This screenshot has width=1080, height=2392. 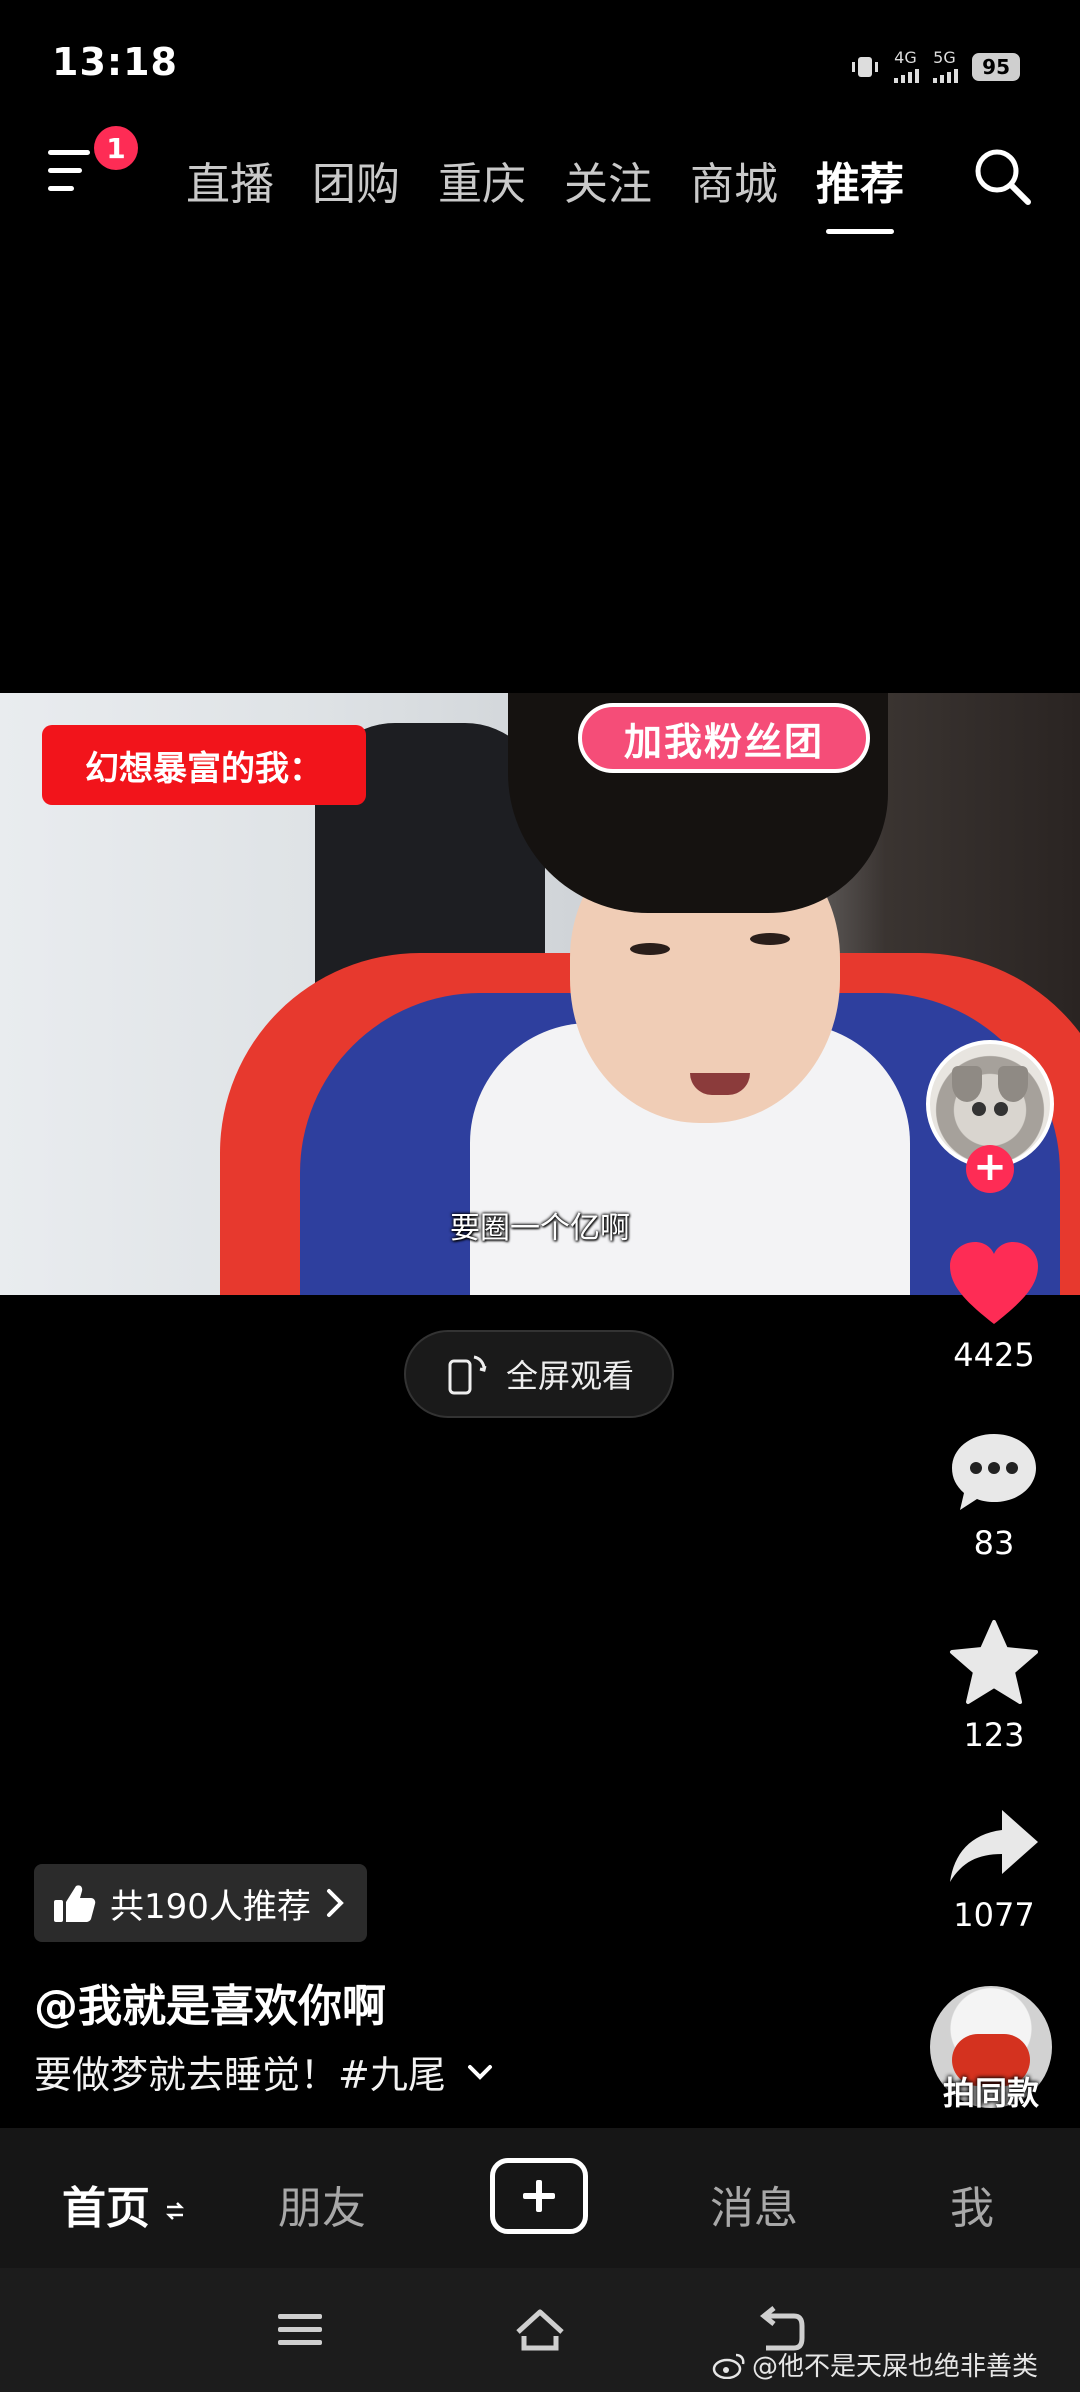 What do you see at coordinates (230, 180) in the screenshot?
I see `tab-live: 直播` at bounding box center [230, 180].